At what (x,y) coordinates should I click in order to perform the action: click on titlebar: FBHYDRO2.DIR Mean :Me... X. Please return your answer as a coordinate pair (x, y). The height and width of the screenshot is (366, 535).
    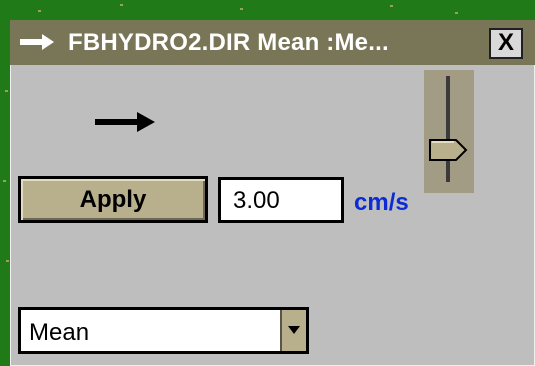
    Looking at the image, I should click on (272, 42).